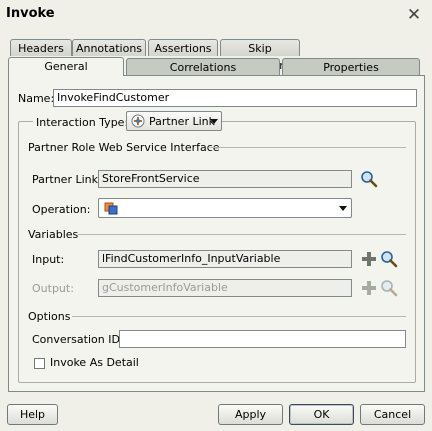  I want to click on tab-label: Headers, so click(41, 48).